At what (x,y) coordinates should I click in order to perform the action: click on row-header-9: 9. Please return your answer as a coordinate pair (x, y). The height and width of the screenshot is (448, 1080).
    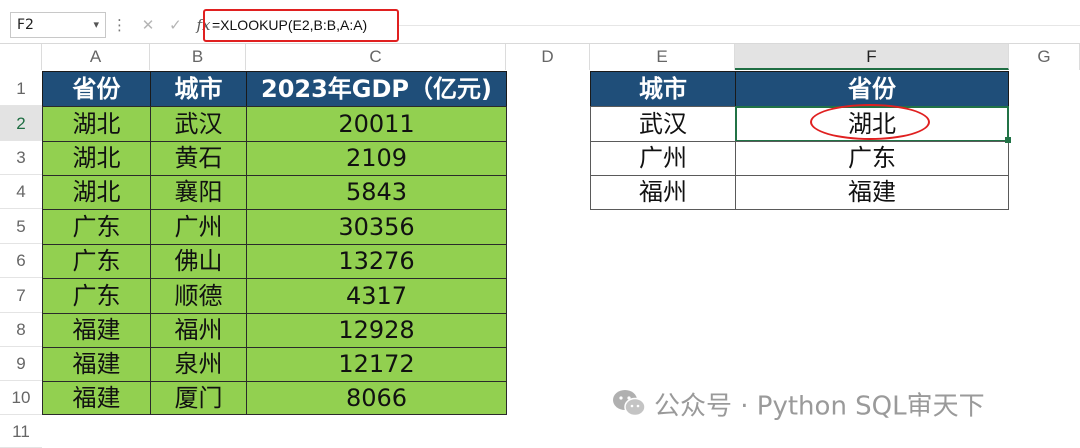
    Looking at the image, I should click on (21, 364).